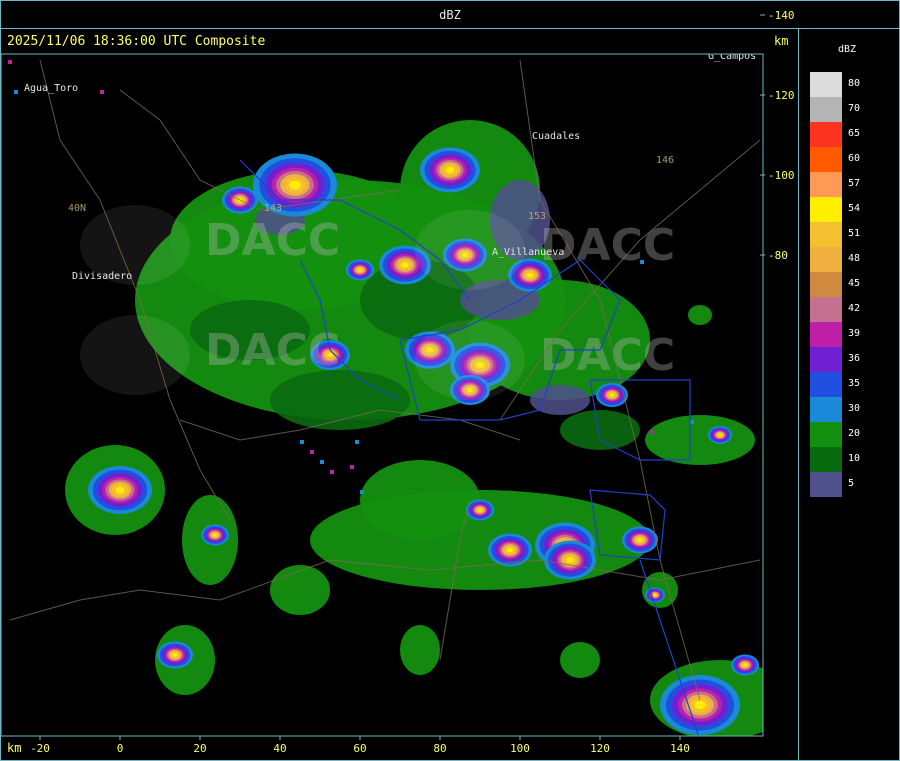  I want to click on watermark-3: DACC, so click(607, 355).